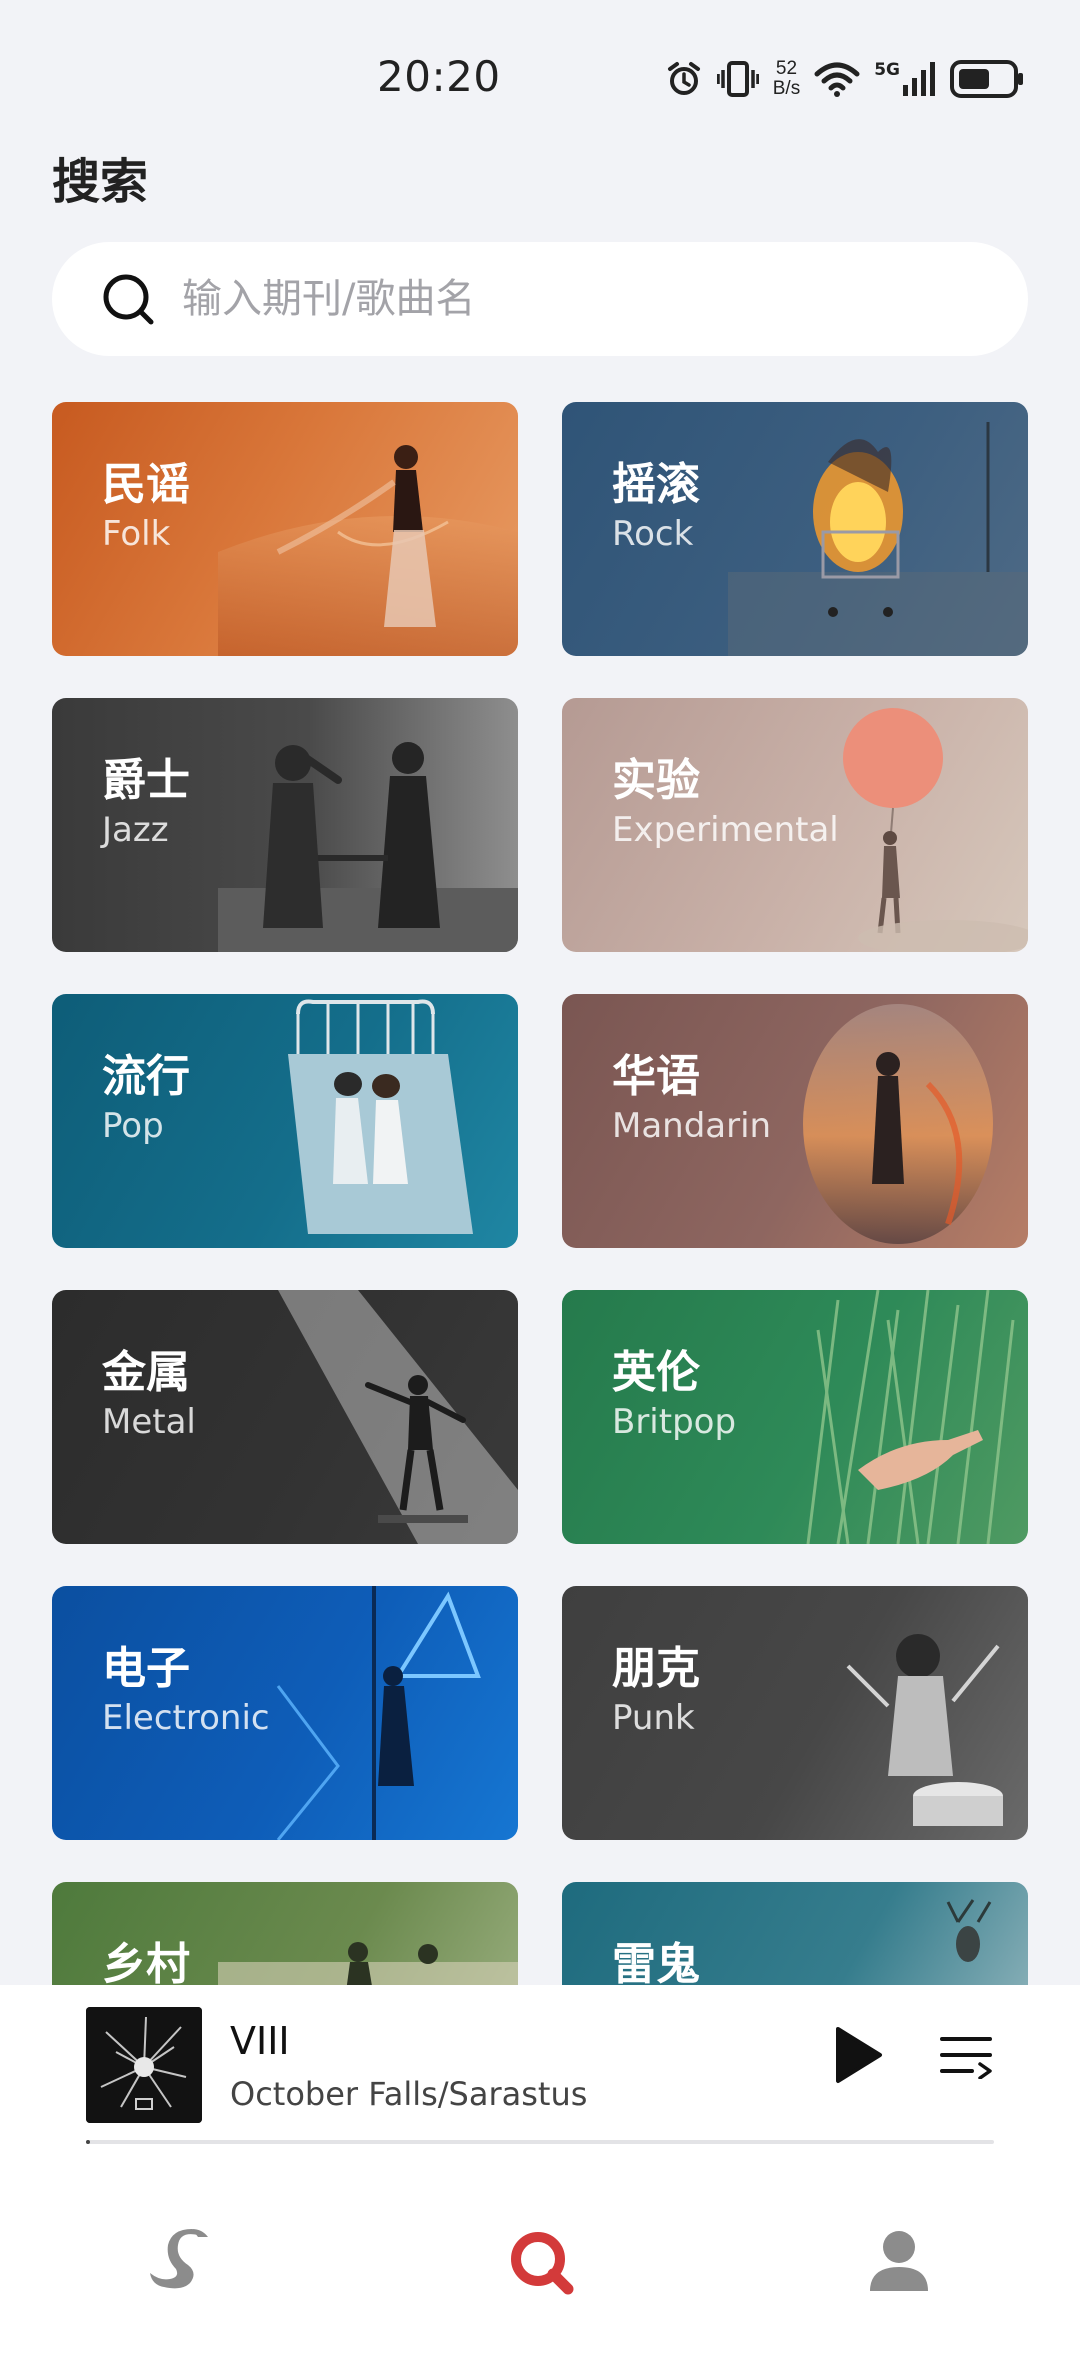  I want to click on genre-card-country: 乡村, so click(285, 1933).